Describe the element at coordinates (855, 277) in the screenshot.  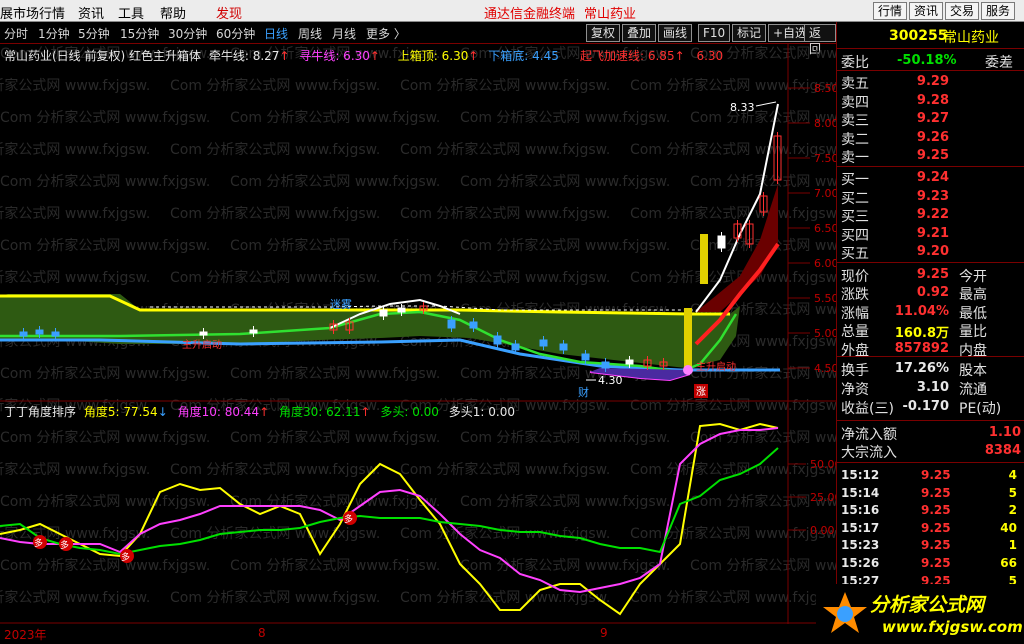
I see `stat-0-label: 现价` at that location.